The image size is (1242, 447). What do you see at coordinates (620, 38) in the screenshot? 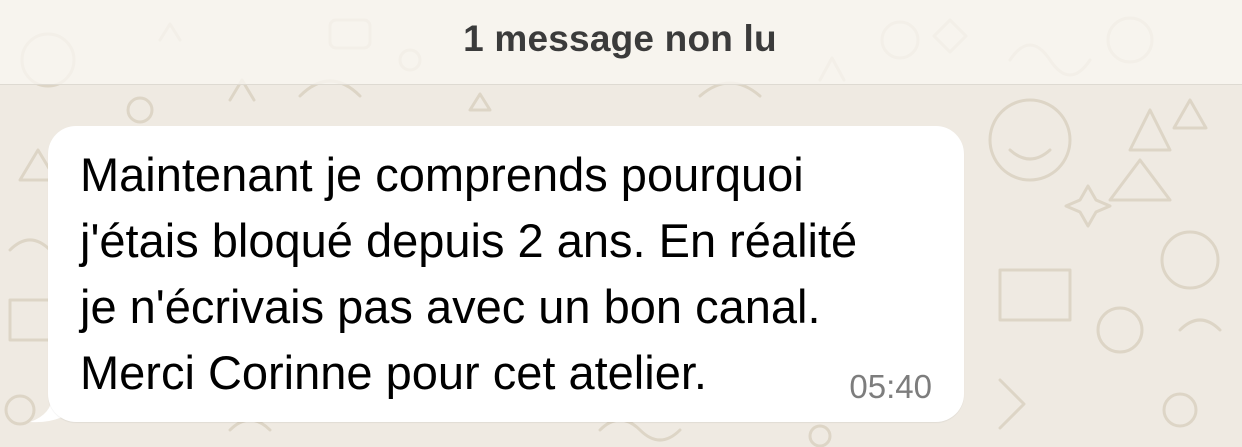
I see `unread-count-label: 1 message non lu` at bounding box center [620, 38].